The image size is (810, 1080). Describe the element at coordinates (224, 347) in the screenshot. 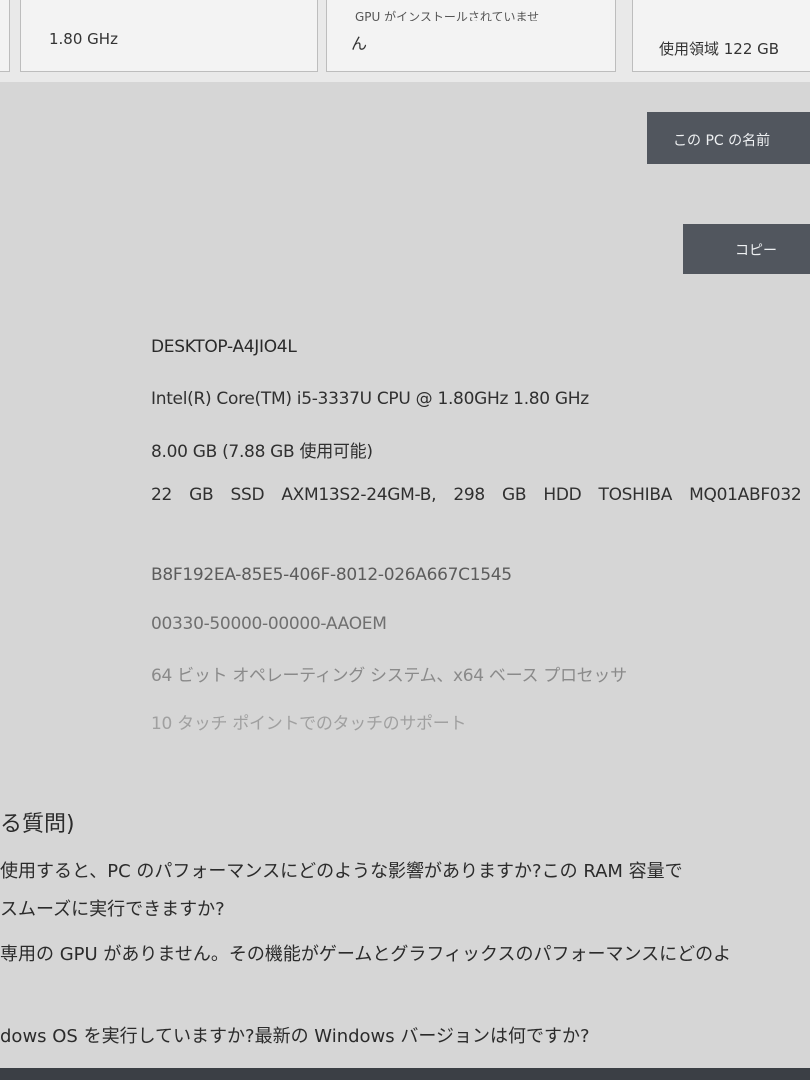

I see `device-name-value: DESKTOP-A4JIO4L` at that location.